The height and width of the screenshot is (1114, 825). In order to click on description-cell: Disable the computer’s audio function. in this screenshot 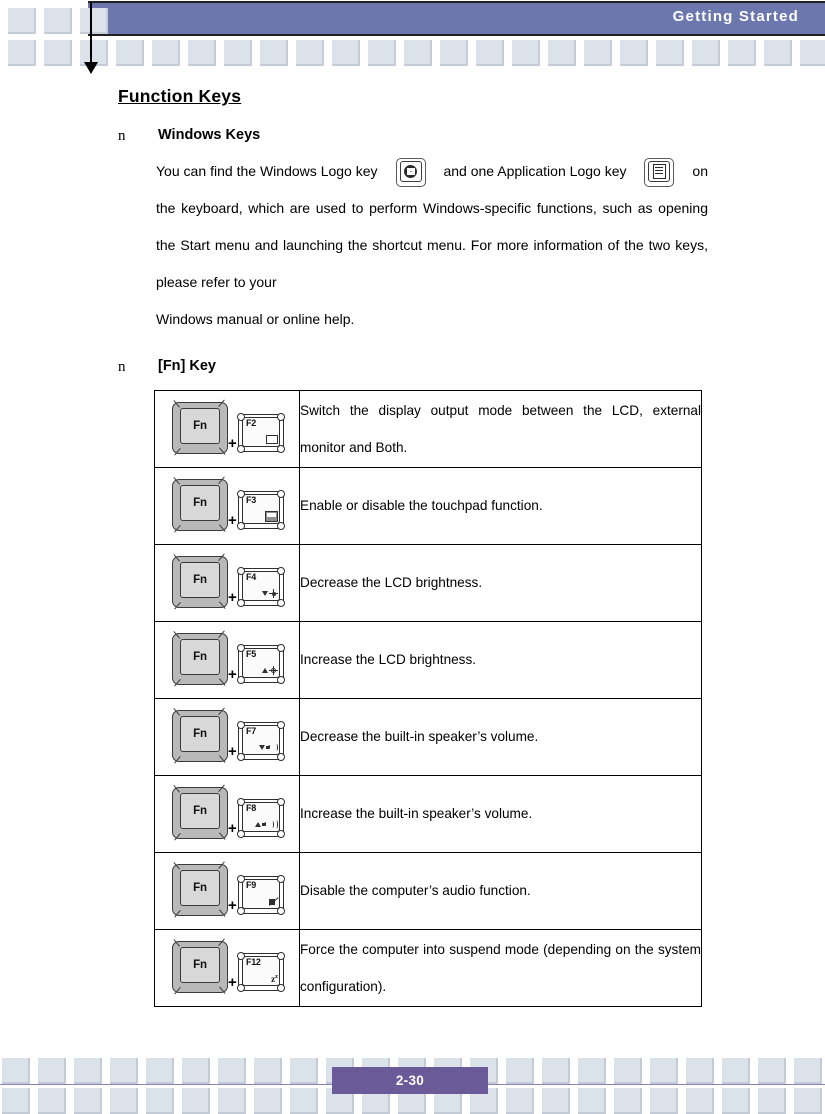, I will do `click(500, 891)`.